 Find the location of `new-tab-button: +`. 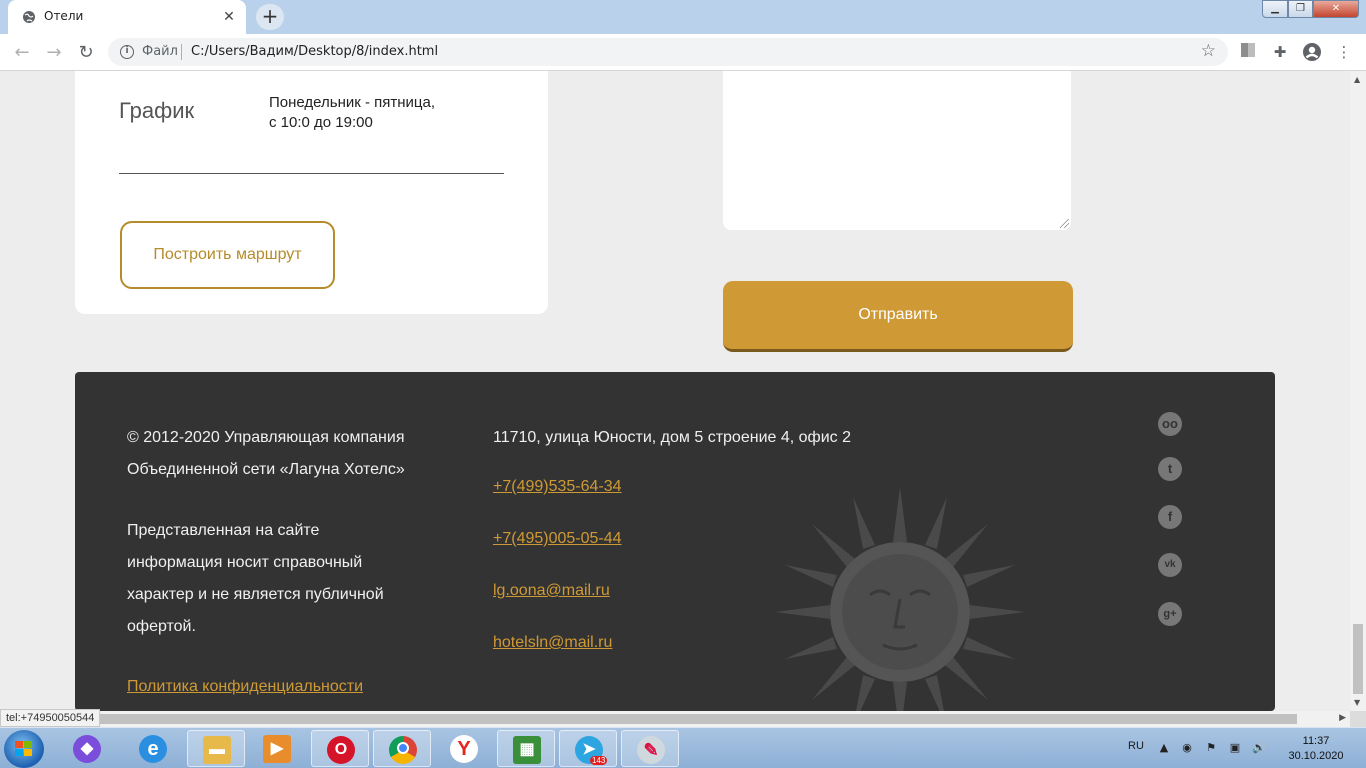

new-tab-button: + is located at coordinates (270, 17).